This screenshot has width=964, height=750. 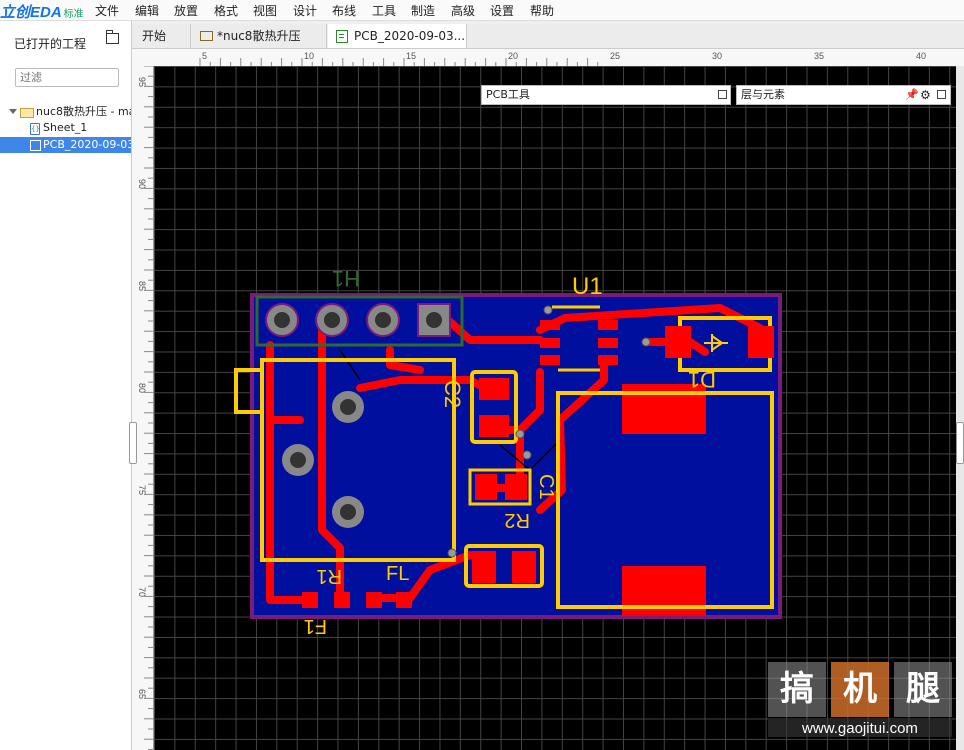 I want to click on layers-panel: 层与元素 📌 ⚙, so click(x=843, y=95).